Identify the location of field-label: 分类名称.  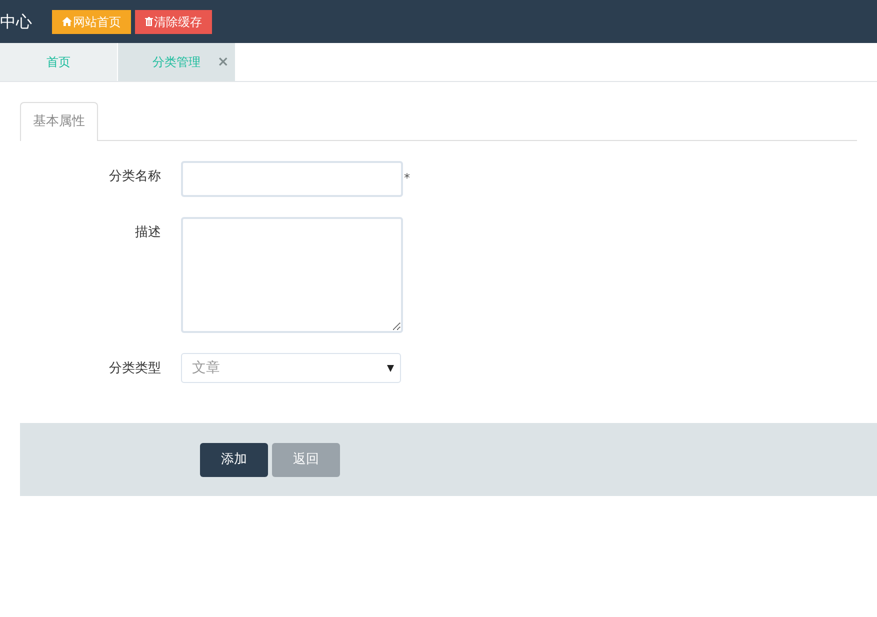
(135, 177).